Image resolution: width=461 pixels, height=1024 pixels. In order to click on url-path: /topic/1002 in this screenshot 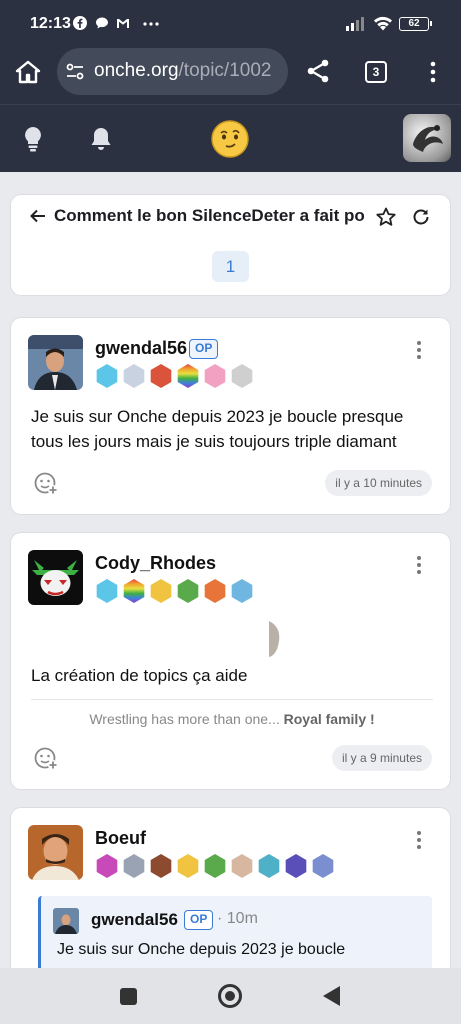, I will do `click(225, 70)`.